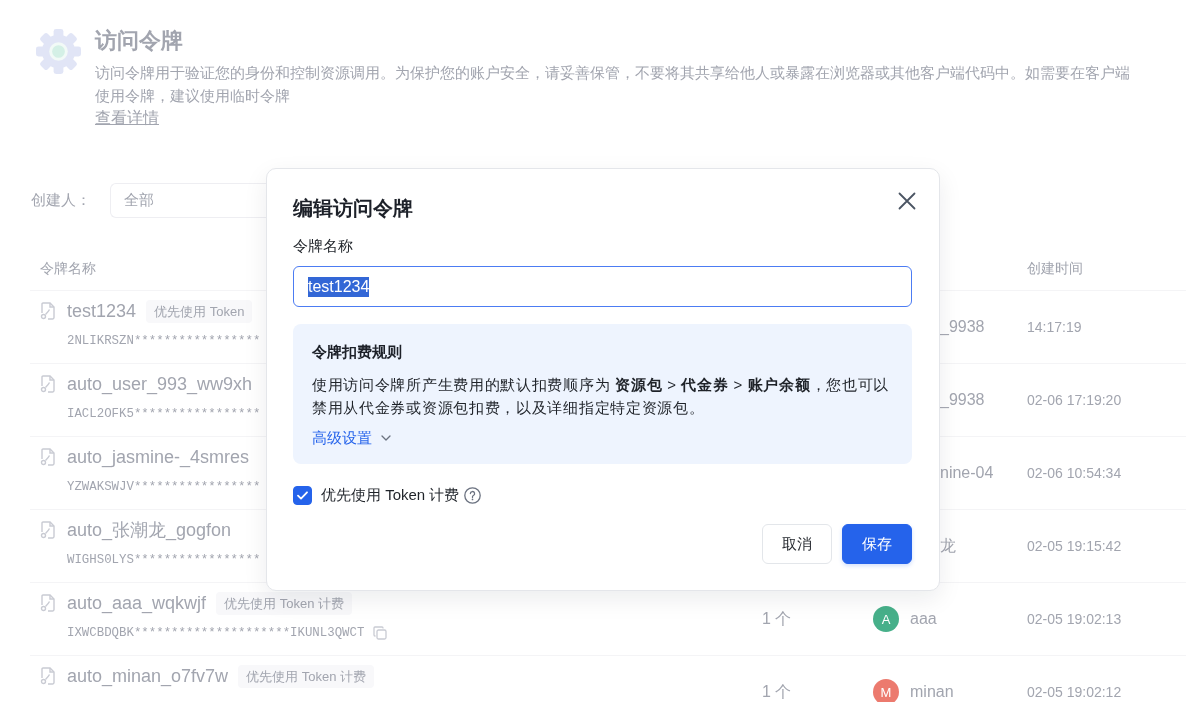 This screenshot has height=702, width=1186. Describe the element at coordinates (164, 341) in the screenshot. I see `masked-key: 2NLIKRSZN*****************` at that location.